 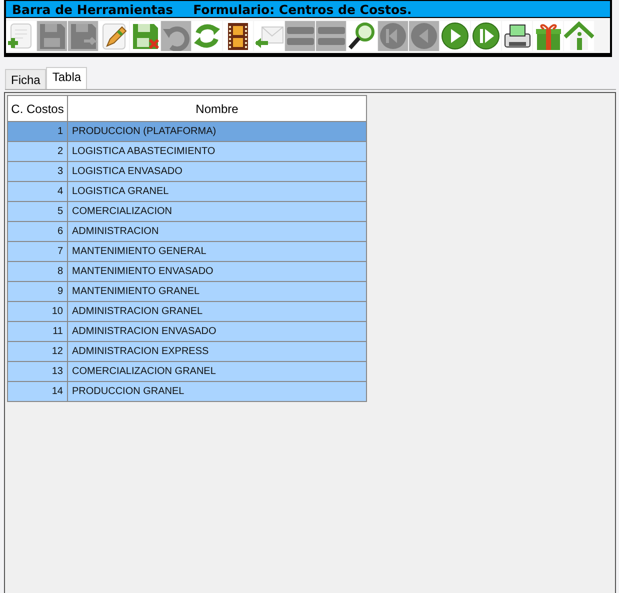 I want to click on previous-icon, so click(x=424, y=36).